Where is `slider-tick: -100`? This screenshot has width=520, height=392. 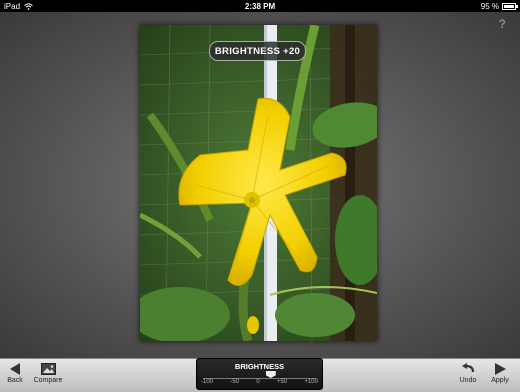
slider-tick: -100 is located at coordinates (207, 382).